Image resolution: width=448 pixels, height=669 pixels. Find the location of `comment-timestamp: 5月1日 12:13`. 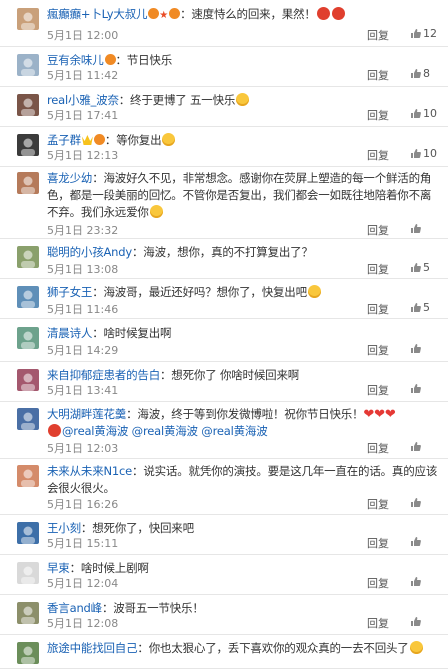

comment-timestamp: 5月1日 12:13 is located at coordinates (83, 155).